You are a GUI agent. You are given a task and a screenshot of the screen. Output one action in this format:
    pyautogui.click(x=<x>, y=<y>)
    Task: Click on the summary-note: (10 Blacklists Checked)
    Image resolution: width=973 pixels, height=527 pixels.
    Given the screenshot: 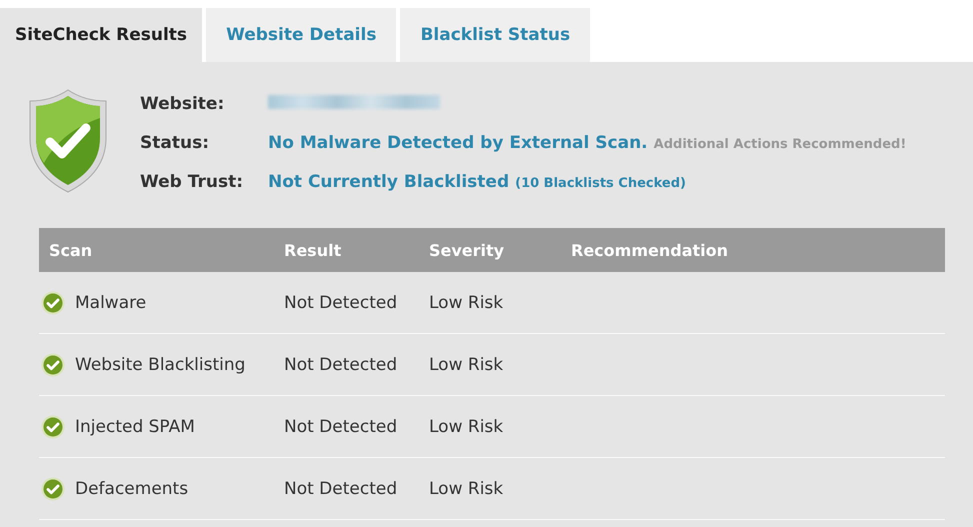 What is the action you would take?
    pyautogui.click(x=600, y=183)
    